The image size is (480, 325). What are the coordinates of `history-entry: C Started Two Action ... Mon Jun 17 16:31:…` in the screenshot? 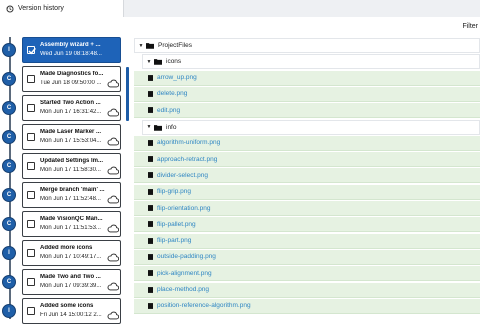 It's located at (63, 108).